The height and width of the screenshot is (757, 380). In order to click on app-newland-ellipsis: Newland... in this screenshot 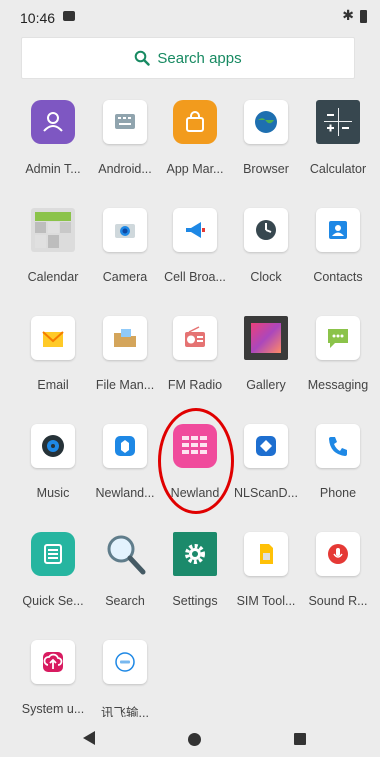, I will do `click(125, 462)`.